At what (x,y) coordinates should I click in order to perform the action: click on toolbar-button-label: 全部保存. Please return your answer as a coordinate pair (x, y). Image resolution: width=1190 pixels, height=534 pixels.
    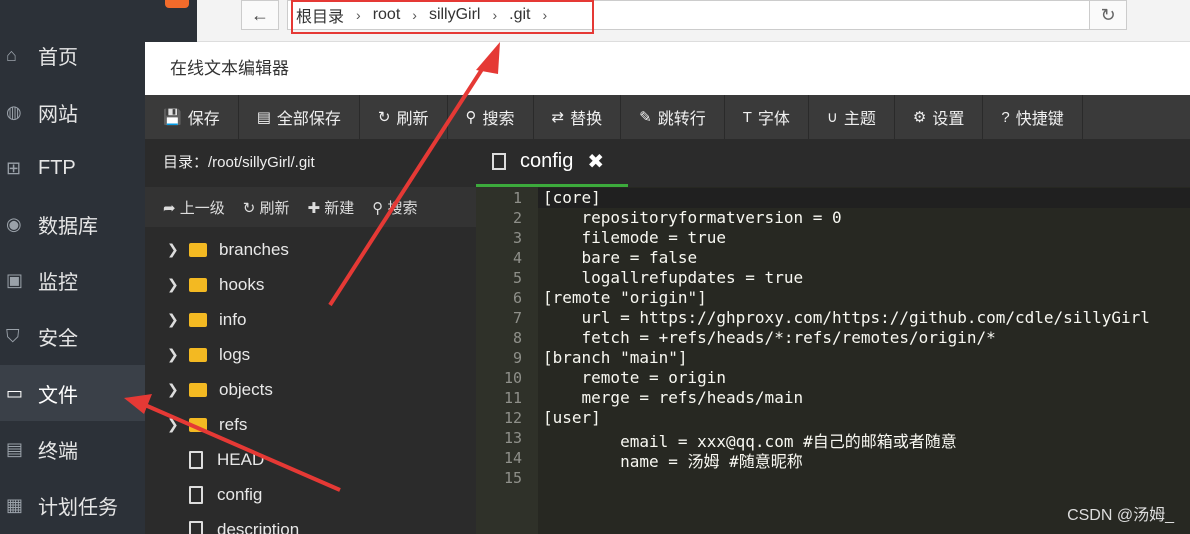
    Looking at the image, I should click on (308, 119).